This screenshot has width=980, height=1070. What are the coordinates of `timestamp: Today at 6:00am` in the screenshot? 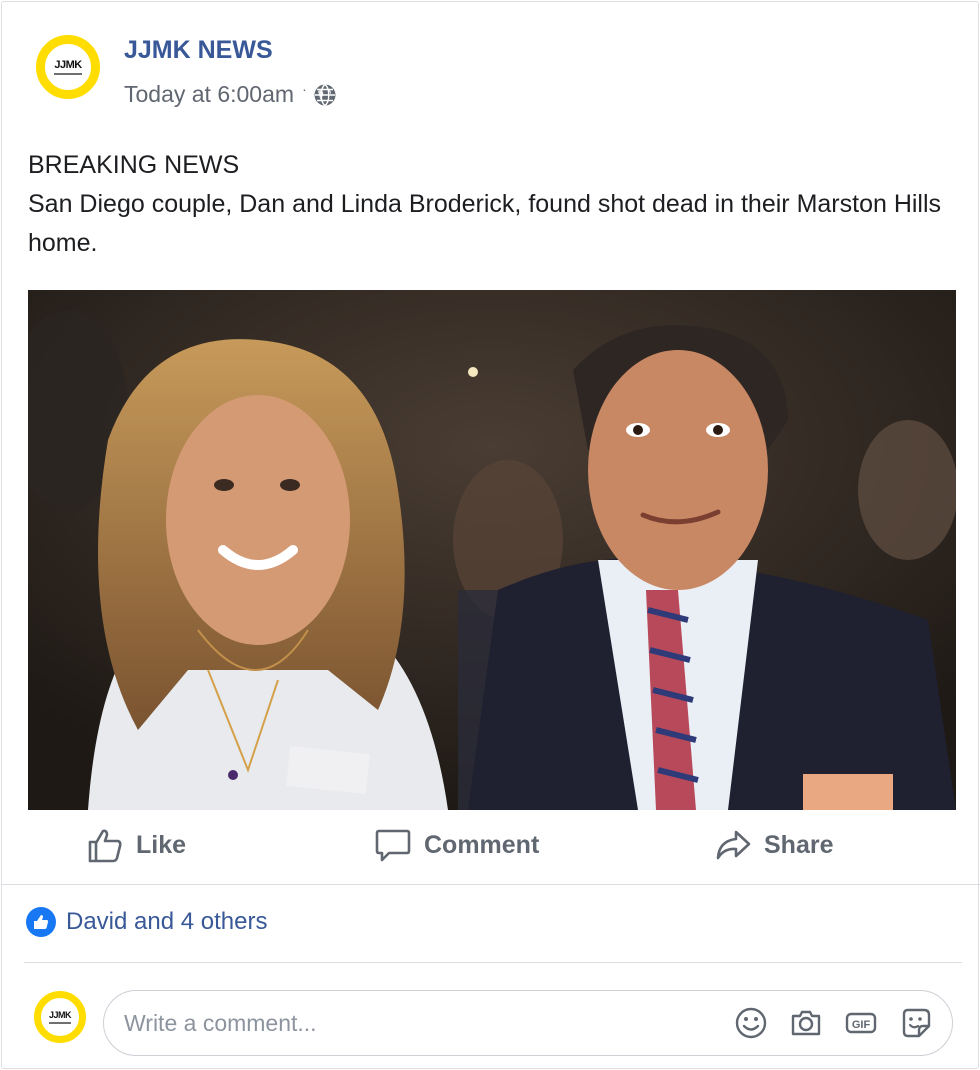 It's located at (209, 94).